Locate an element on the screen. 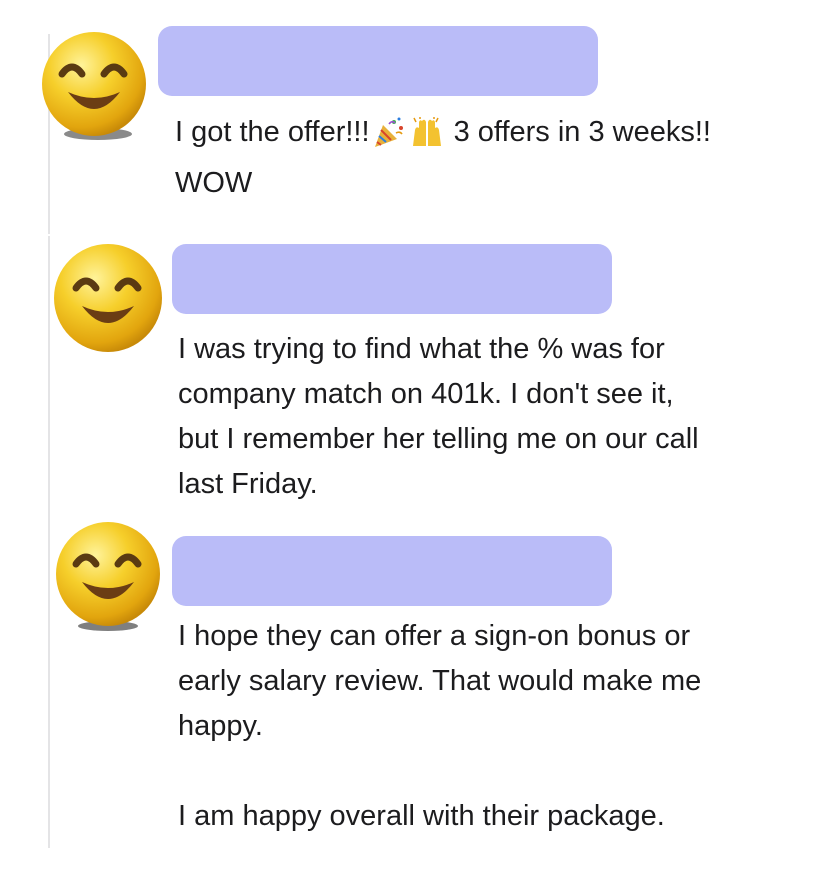  author-name-redacted is located at coordinates (392, 571).